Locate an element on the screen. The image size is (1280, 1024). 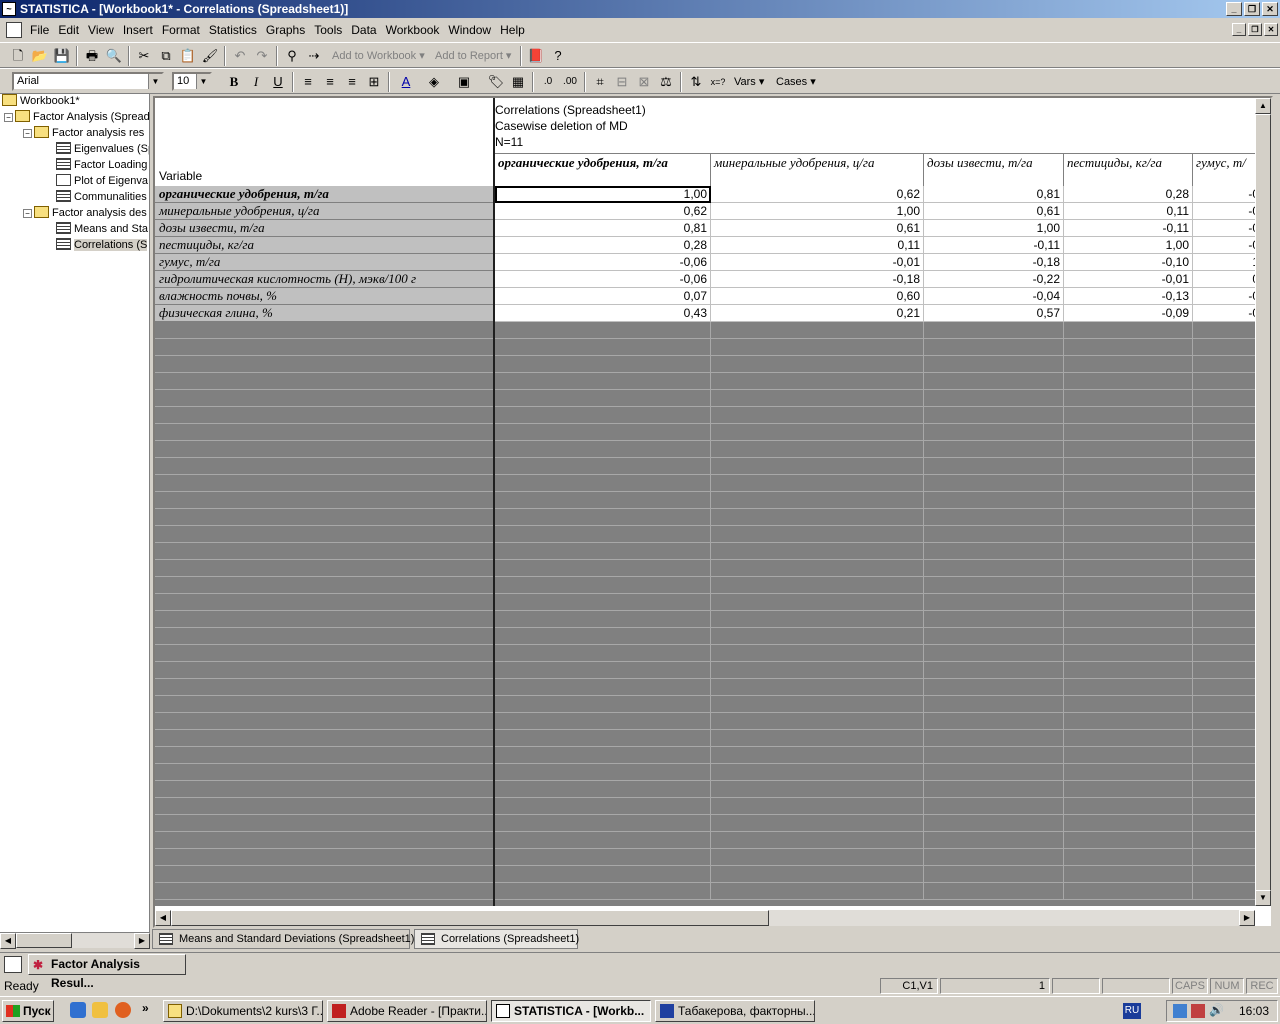
doc-close-button: ✕ is located at coordinates (1271, 29).